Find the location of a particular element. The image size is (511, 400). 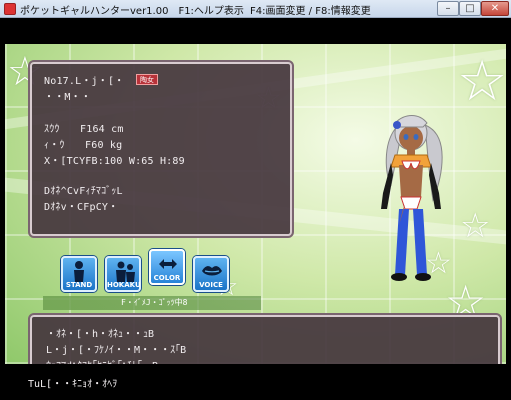

voice-button: VOICE is located at coordinates (211, 274).